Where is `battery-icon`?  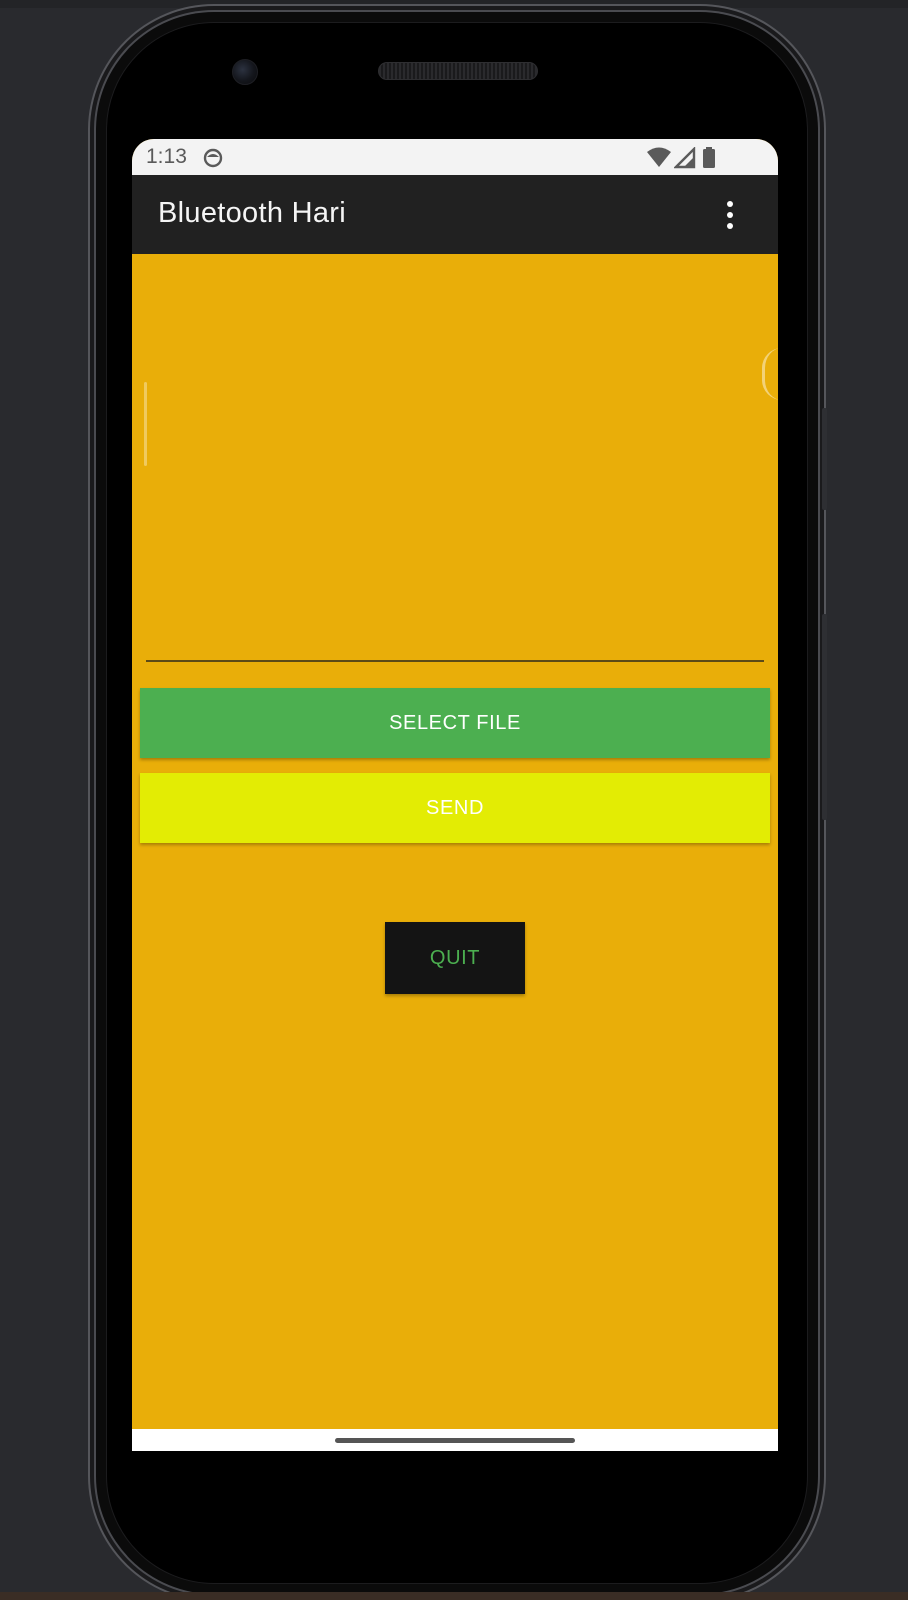 battery-icon is located at coordinates (710, 160).